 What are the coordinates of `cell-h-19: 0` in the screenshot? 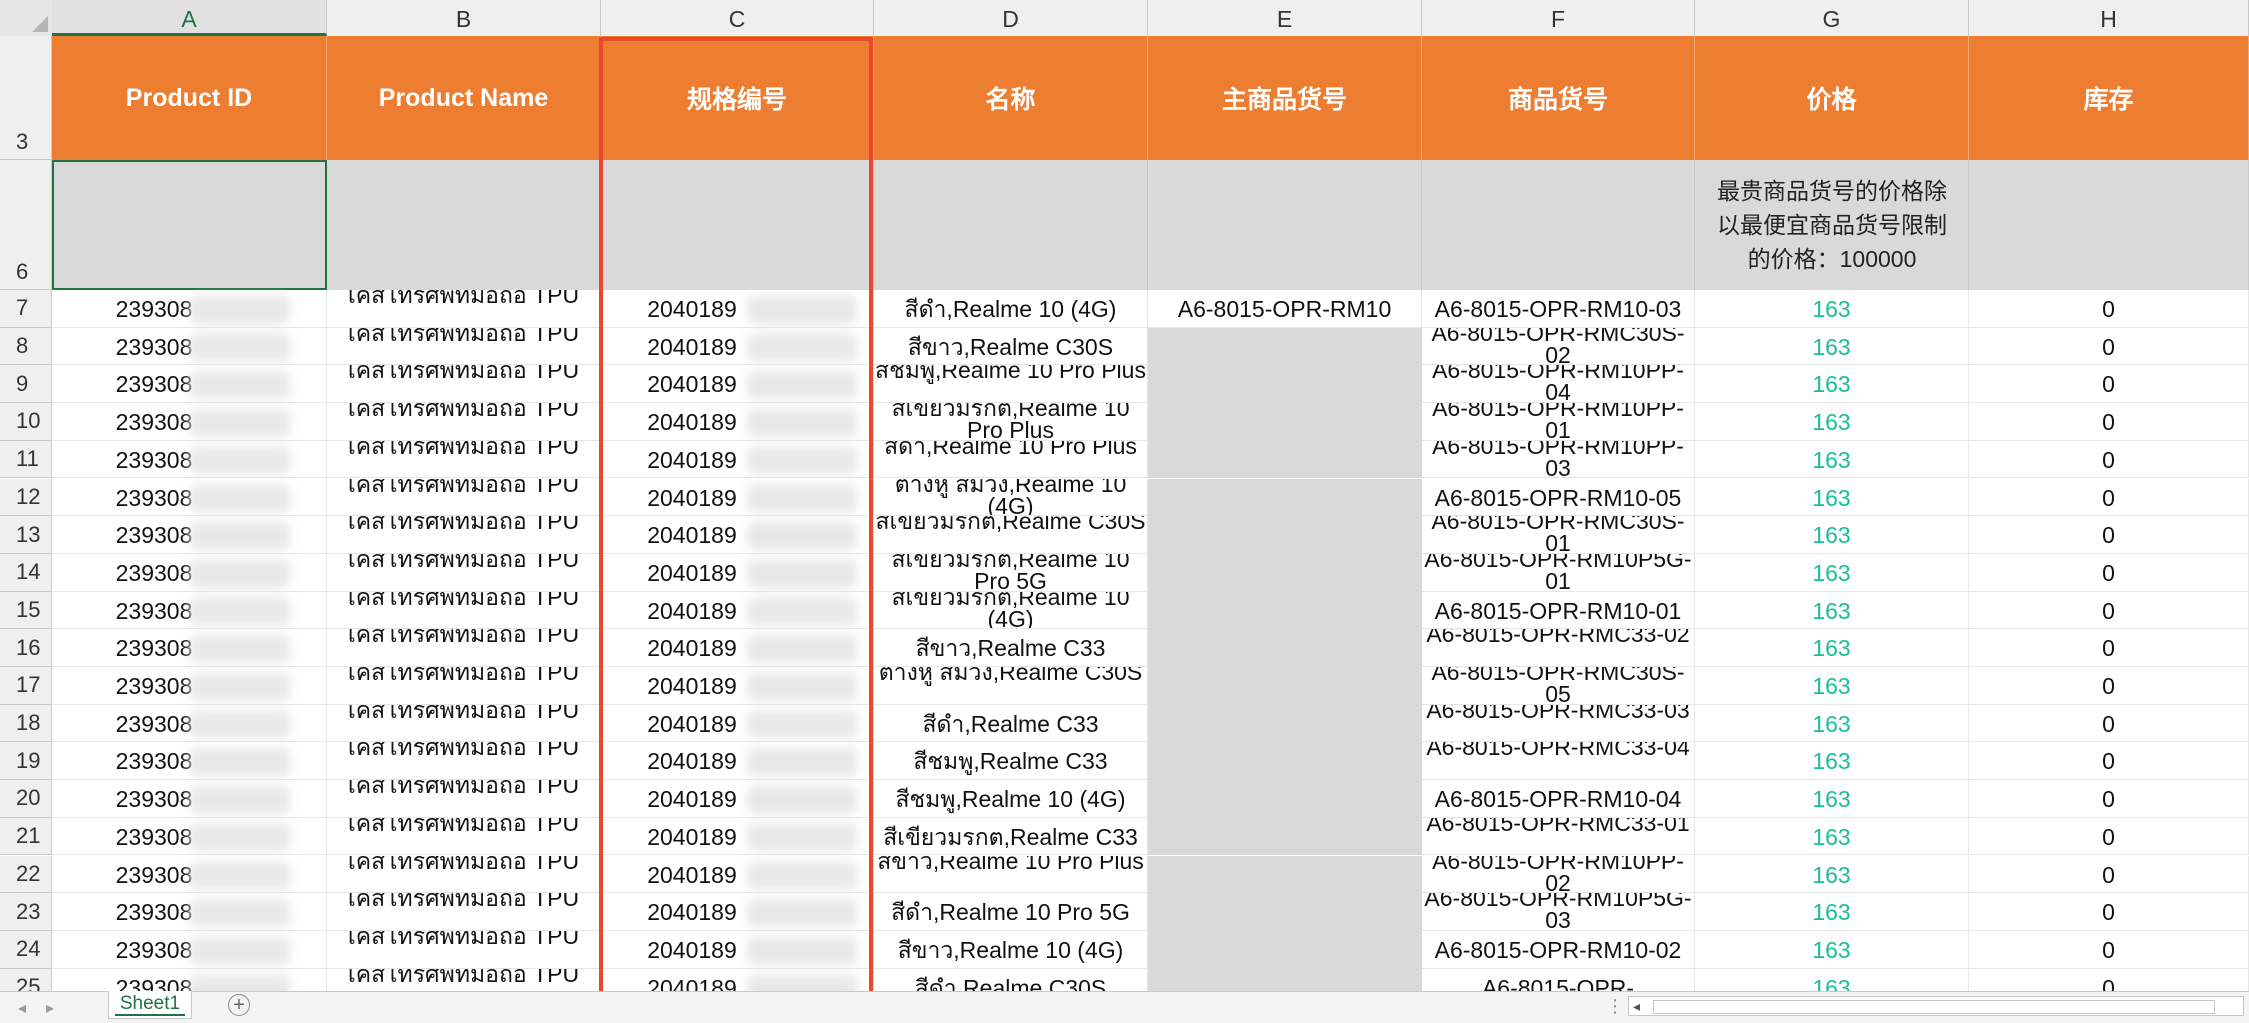 It's located at (2109, 761).